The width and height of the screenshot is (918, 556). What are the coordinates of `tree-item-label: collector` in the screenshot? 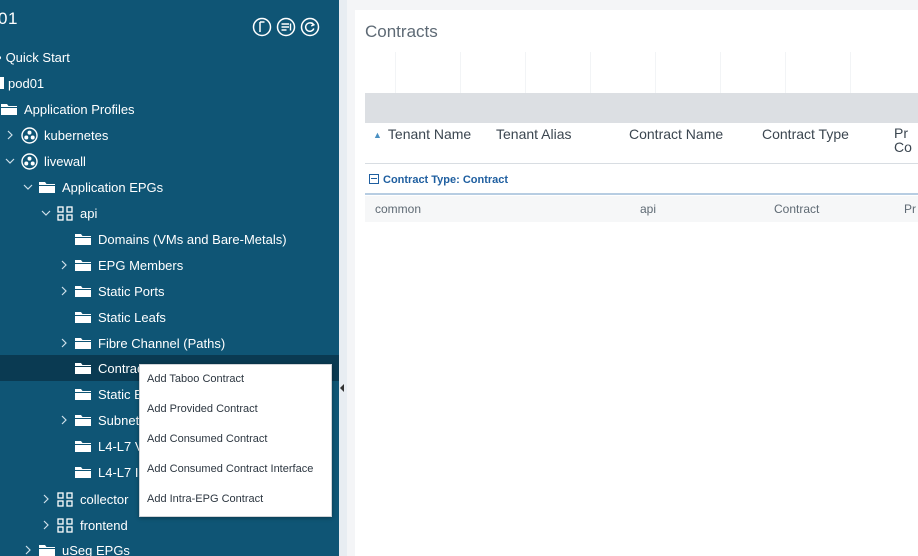 It's located at (104, 499).